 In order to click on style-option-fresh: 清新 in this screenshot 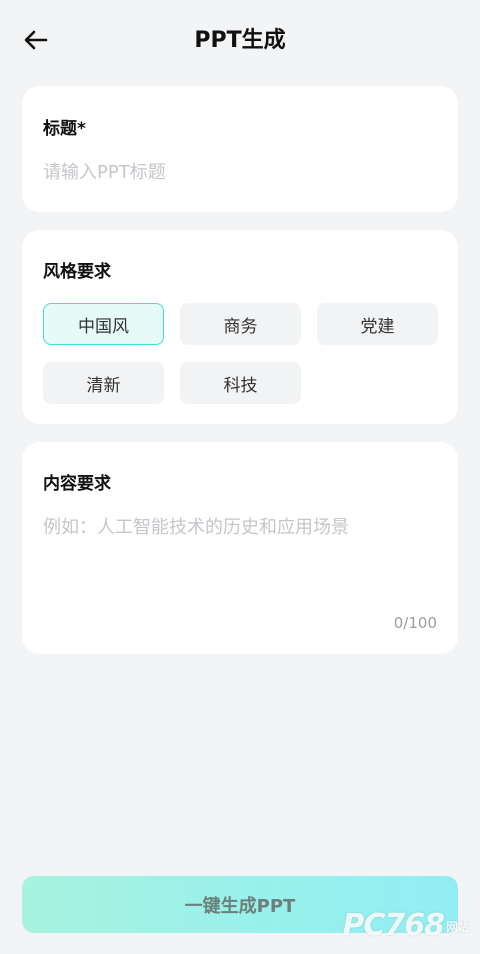, I will do `click(103, 383)`.